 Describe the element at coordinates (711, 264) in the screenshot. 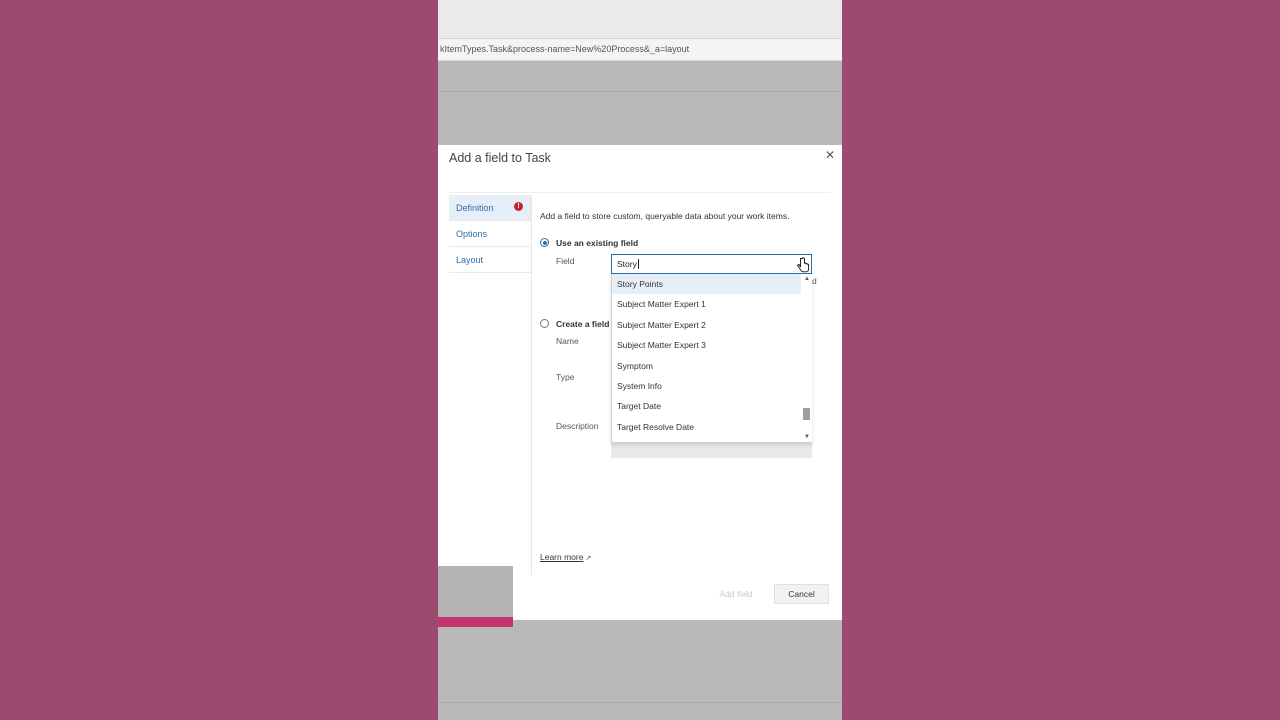

I see `field-combobox: Story ⌄` at that location.